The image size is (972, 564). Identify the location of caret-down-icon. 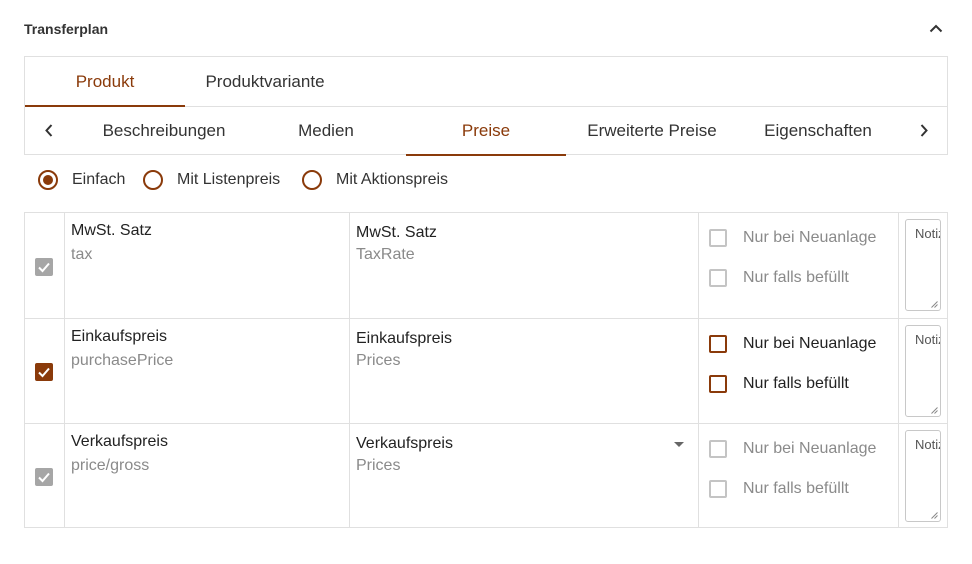
(679, 444).